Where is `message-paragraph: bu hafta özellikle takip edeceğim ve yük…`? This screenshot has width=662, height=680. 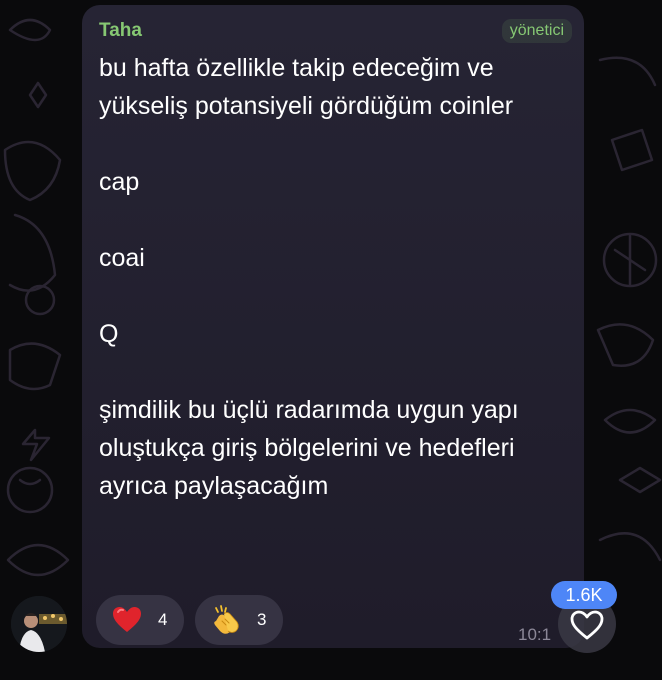
message-paragraph: bu hafta özellikle takip edeceğim ve yük… is located at coordinates (306, 87).